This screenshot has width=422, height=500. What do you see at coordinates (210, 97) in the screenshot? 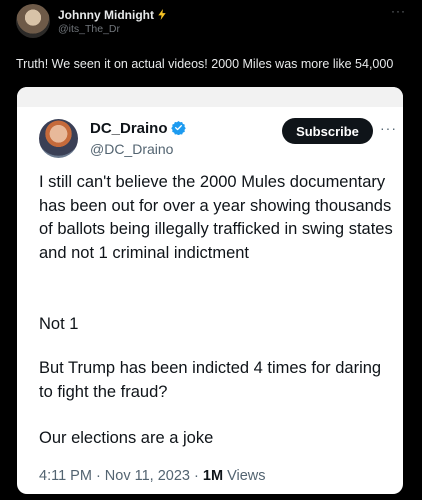
I see `card-top-bar` at bounding box center [210, 97].